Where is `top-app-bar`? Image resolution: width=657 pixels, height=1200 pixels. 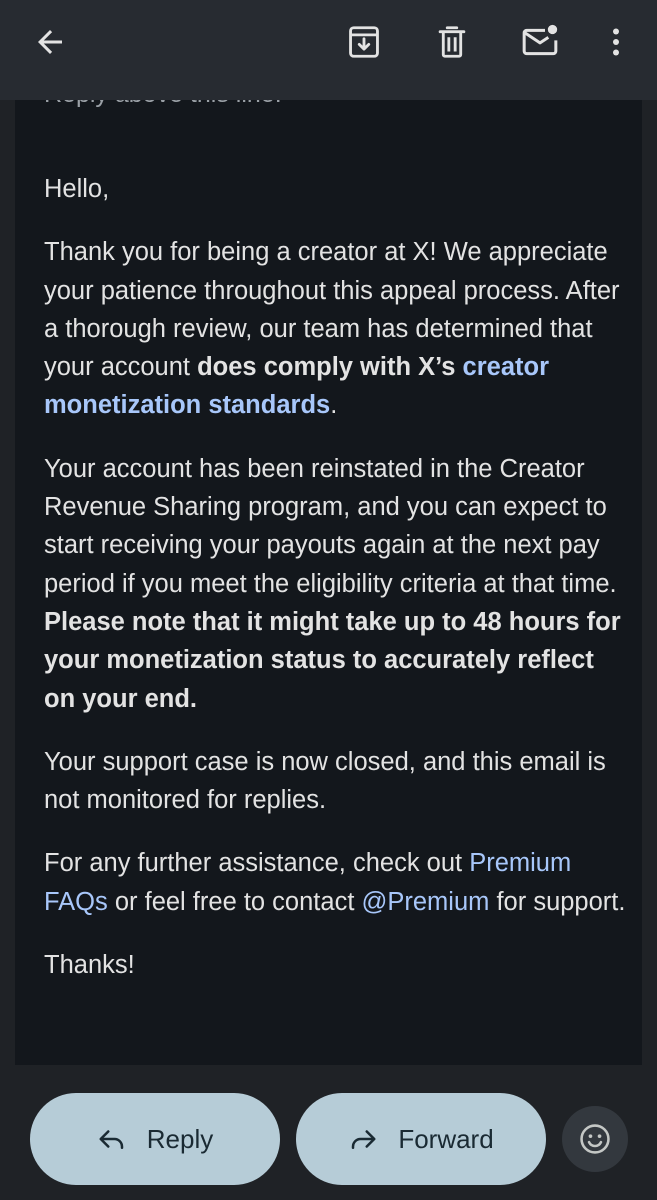
top-app-bar is located at coordinates (328, 50).